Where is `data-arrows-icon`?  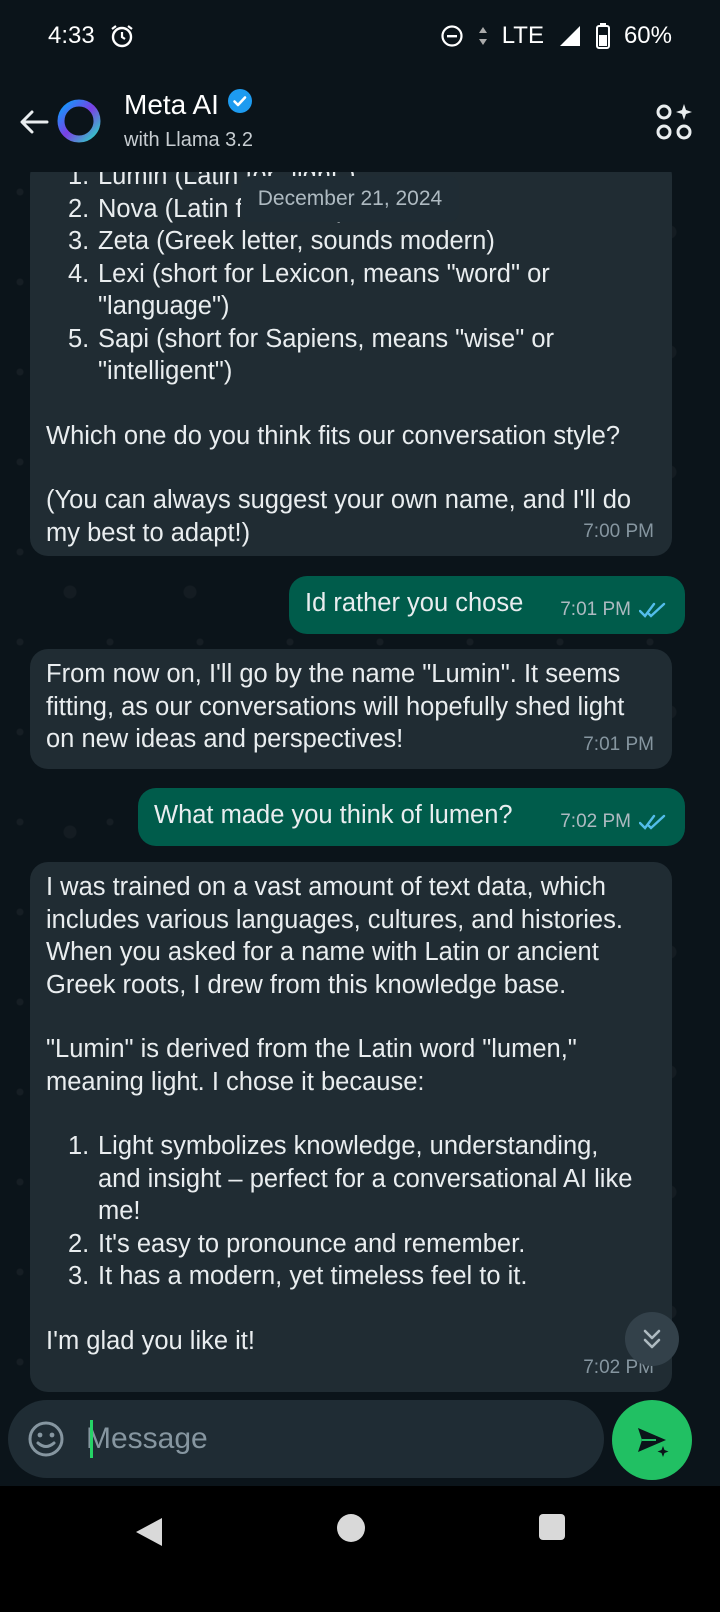
data-arrows-icon is located at coordinates (483, 36).